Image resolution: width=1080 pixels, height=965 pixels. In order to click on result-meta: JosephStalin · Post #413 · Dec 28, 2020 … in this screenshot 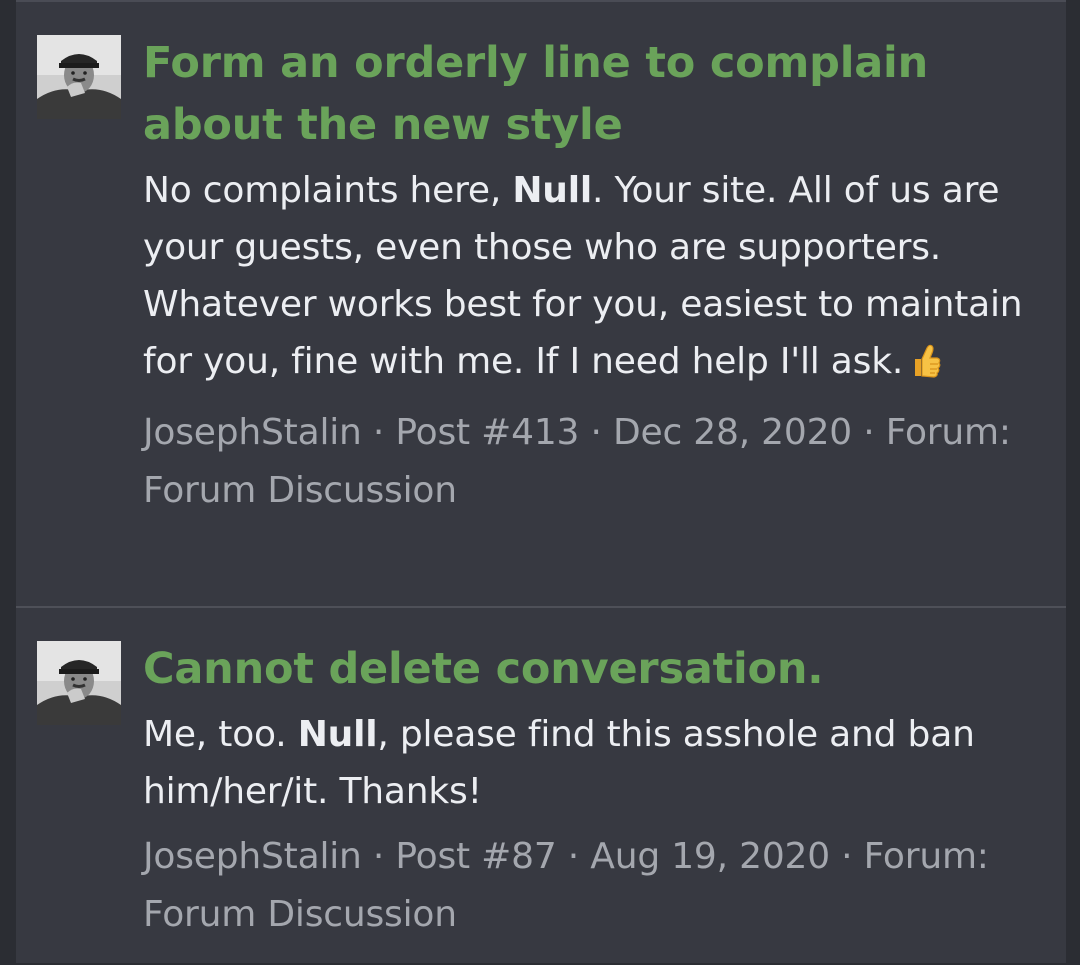, I will do `click(590, 462)`.